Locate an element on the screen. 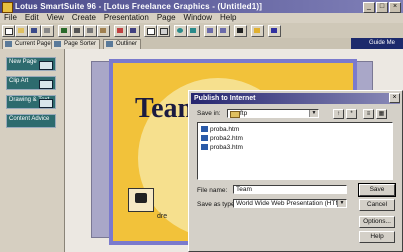 Image resolution: width=403 pixels, height=252 pixels. group-icon is located at coordinates (210, 31).